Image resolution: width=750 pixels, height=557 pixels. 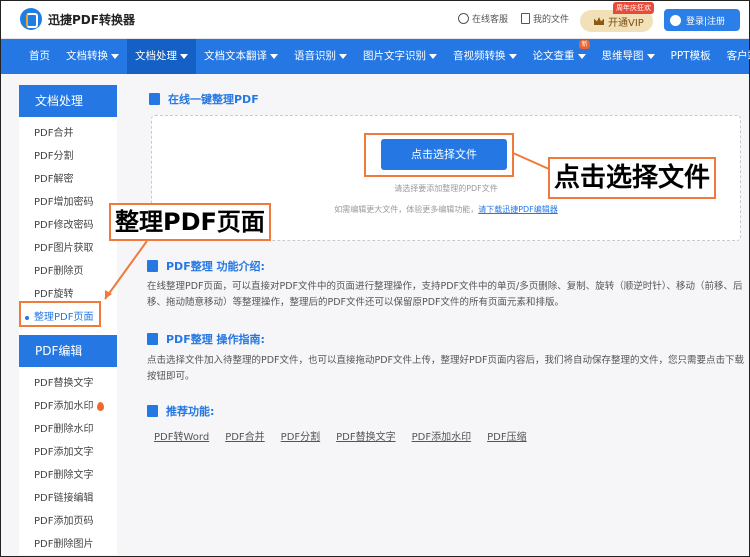 I want to click on annotation-callout-choose: 点击选择文件, so click(x=632, y=178).